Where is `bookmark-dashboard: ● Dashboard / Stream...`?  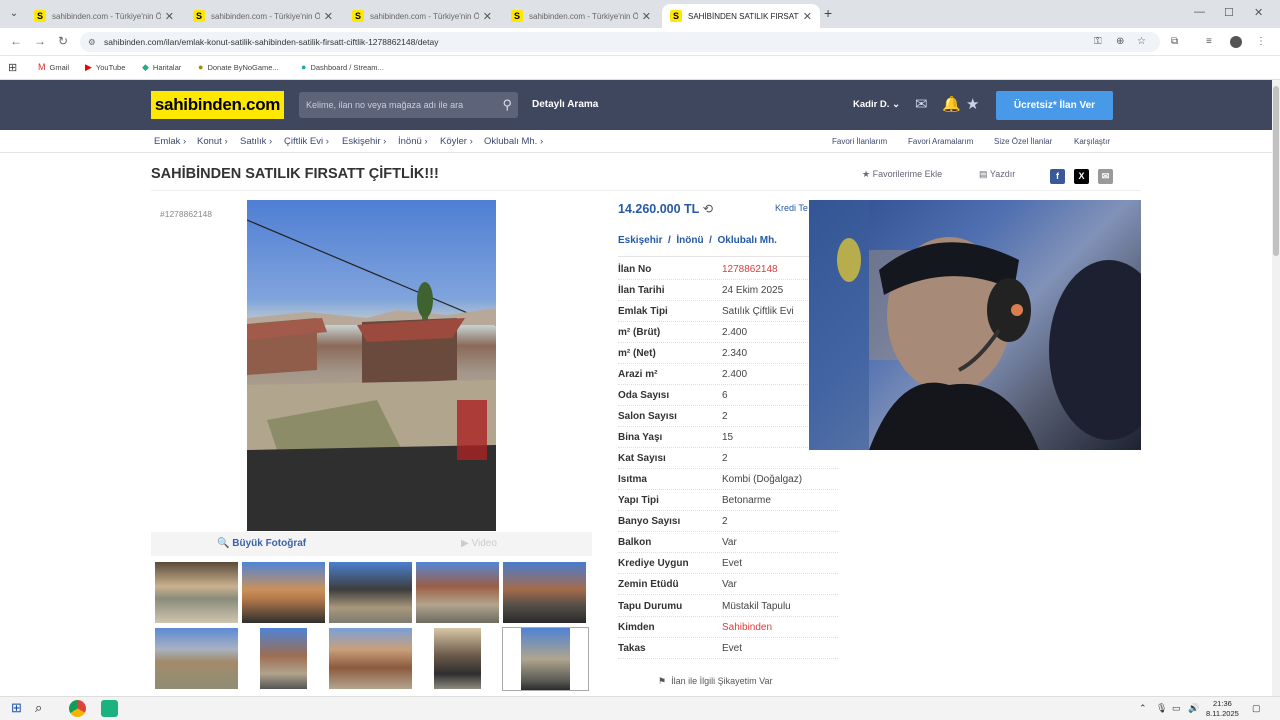 bookmark-dashboard: ● Dashboard / Stream... is located at coordinates (342, 67).